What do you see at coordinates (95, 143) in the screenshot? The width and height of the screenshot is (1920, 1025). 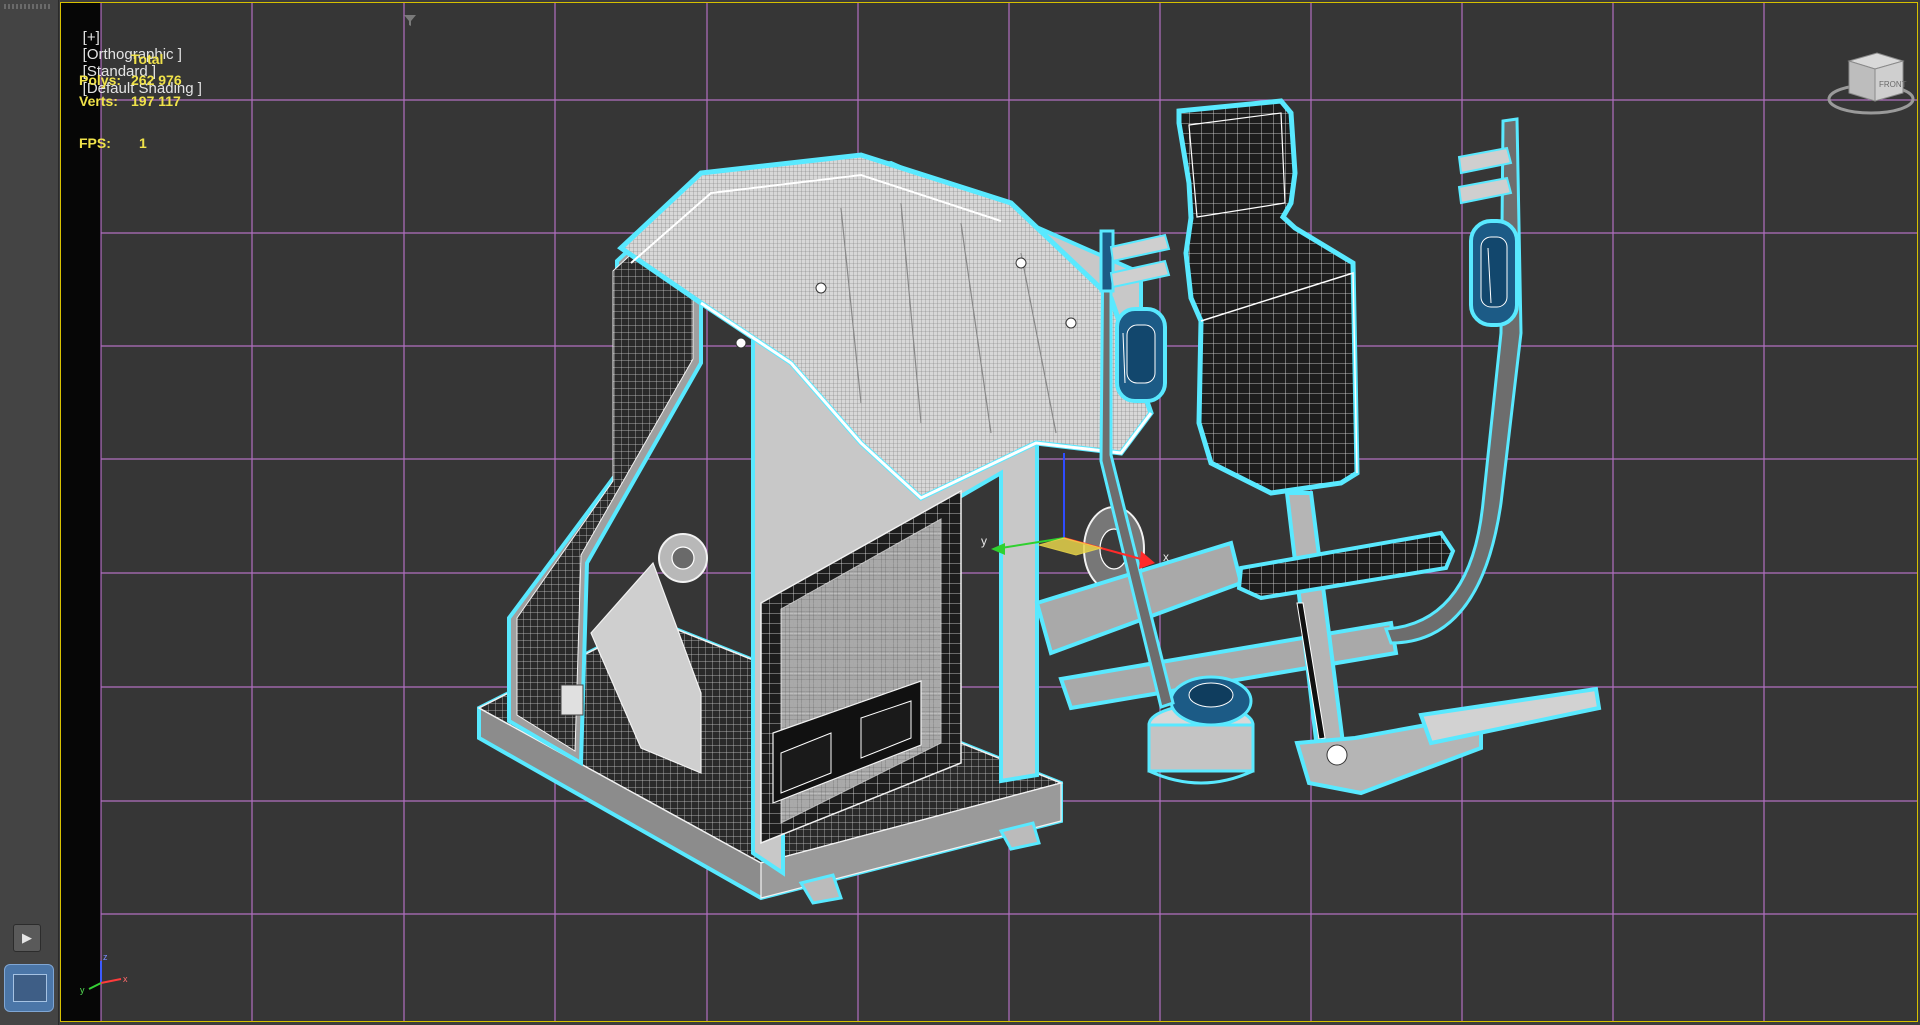 I see `stats-fps-label: FPS:` at bounding box center [95, 143].